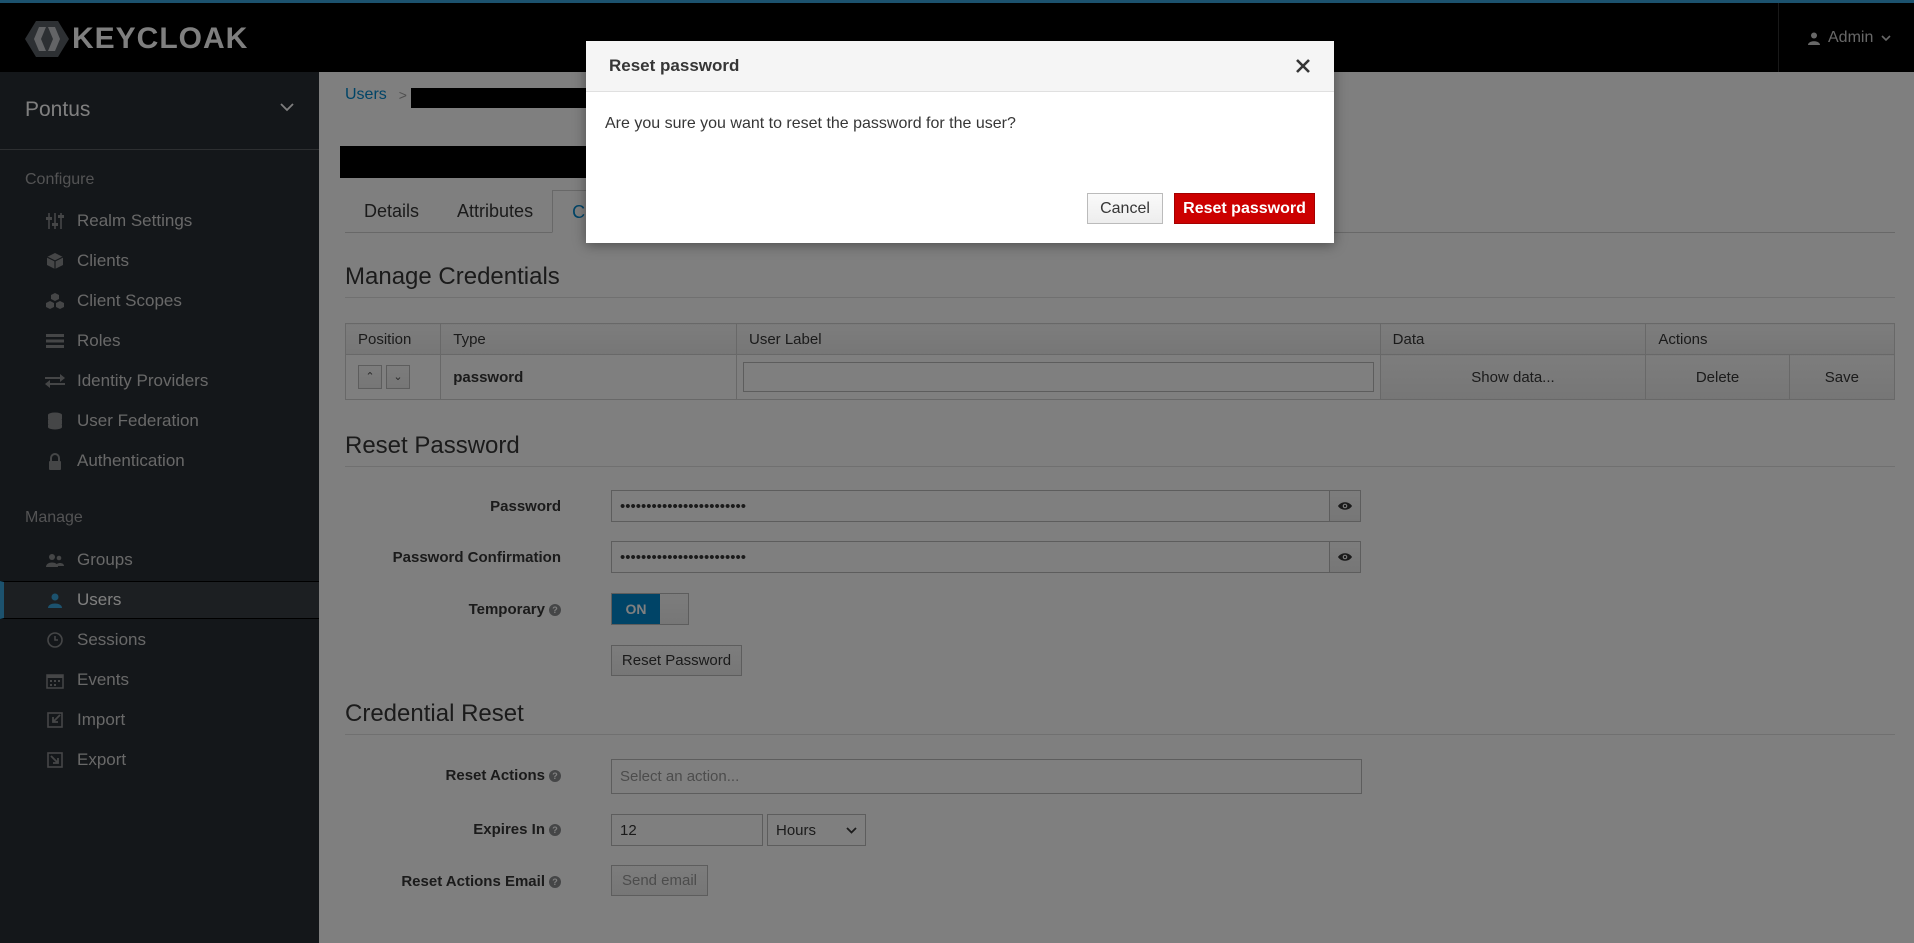 This screenshot has height=943, width=1914. I want to click on close-icon, so click(1303, 66).